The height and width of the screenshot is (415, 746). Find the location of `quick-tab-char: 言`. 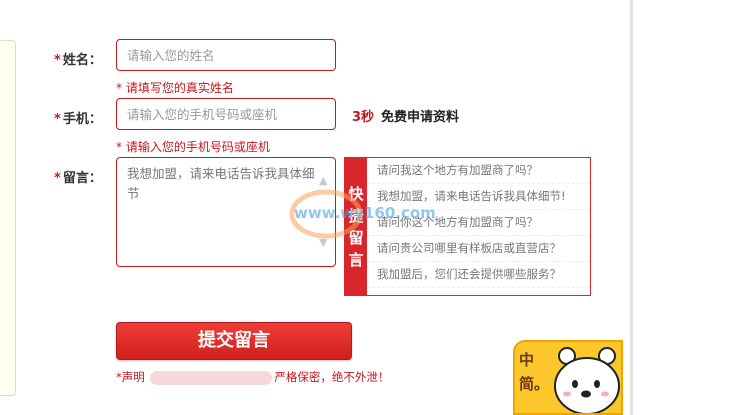

quick-tab-char: 言 is located at coordinates (356, 259).